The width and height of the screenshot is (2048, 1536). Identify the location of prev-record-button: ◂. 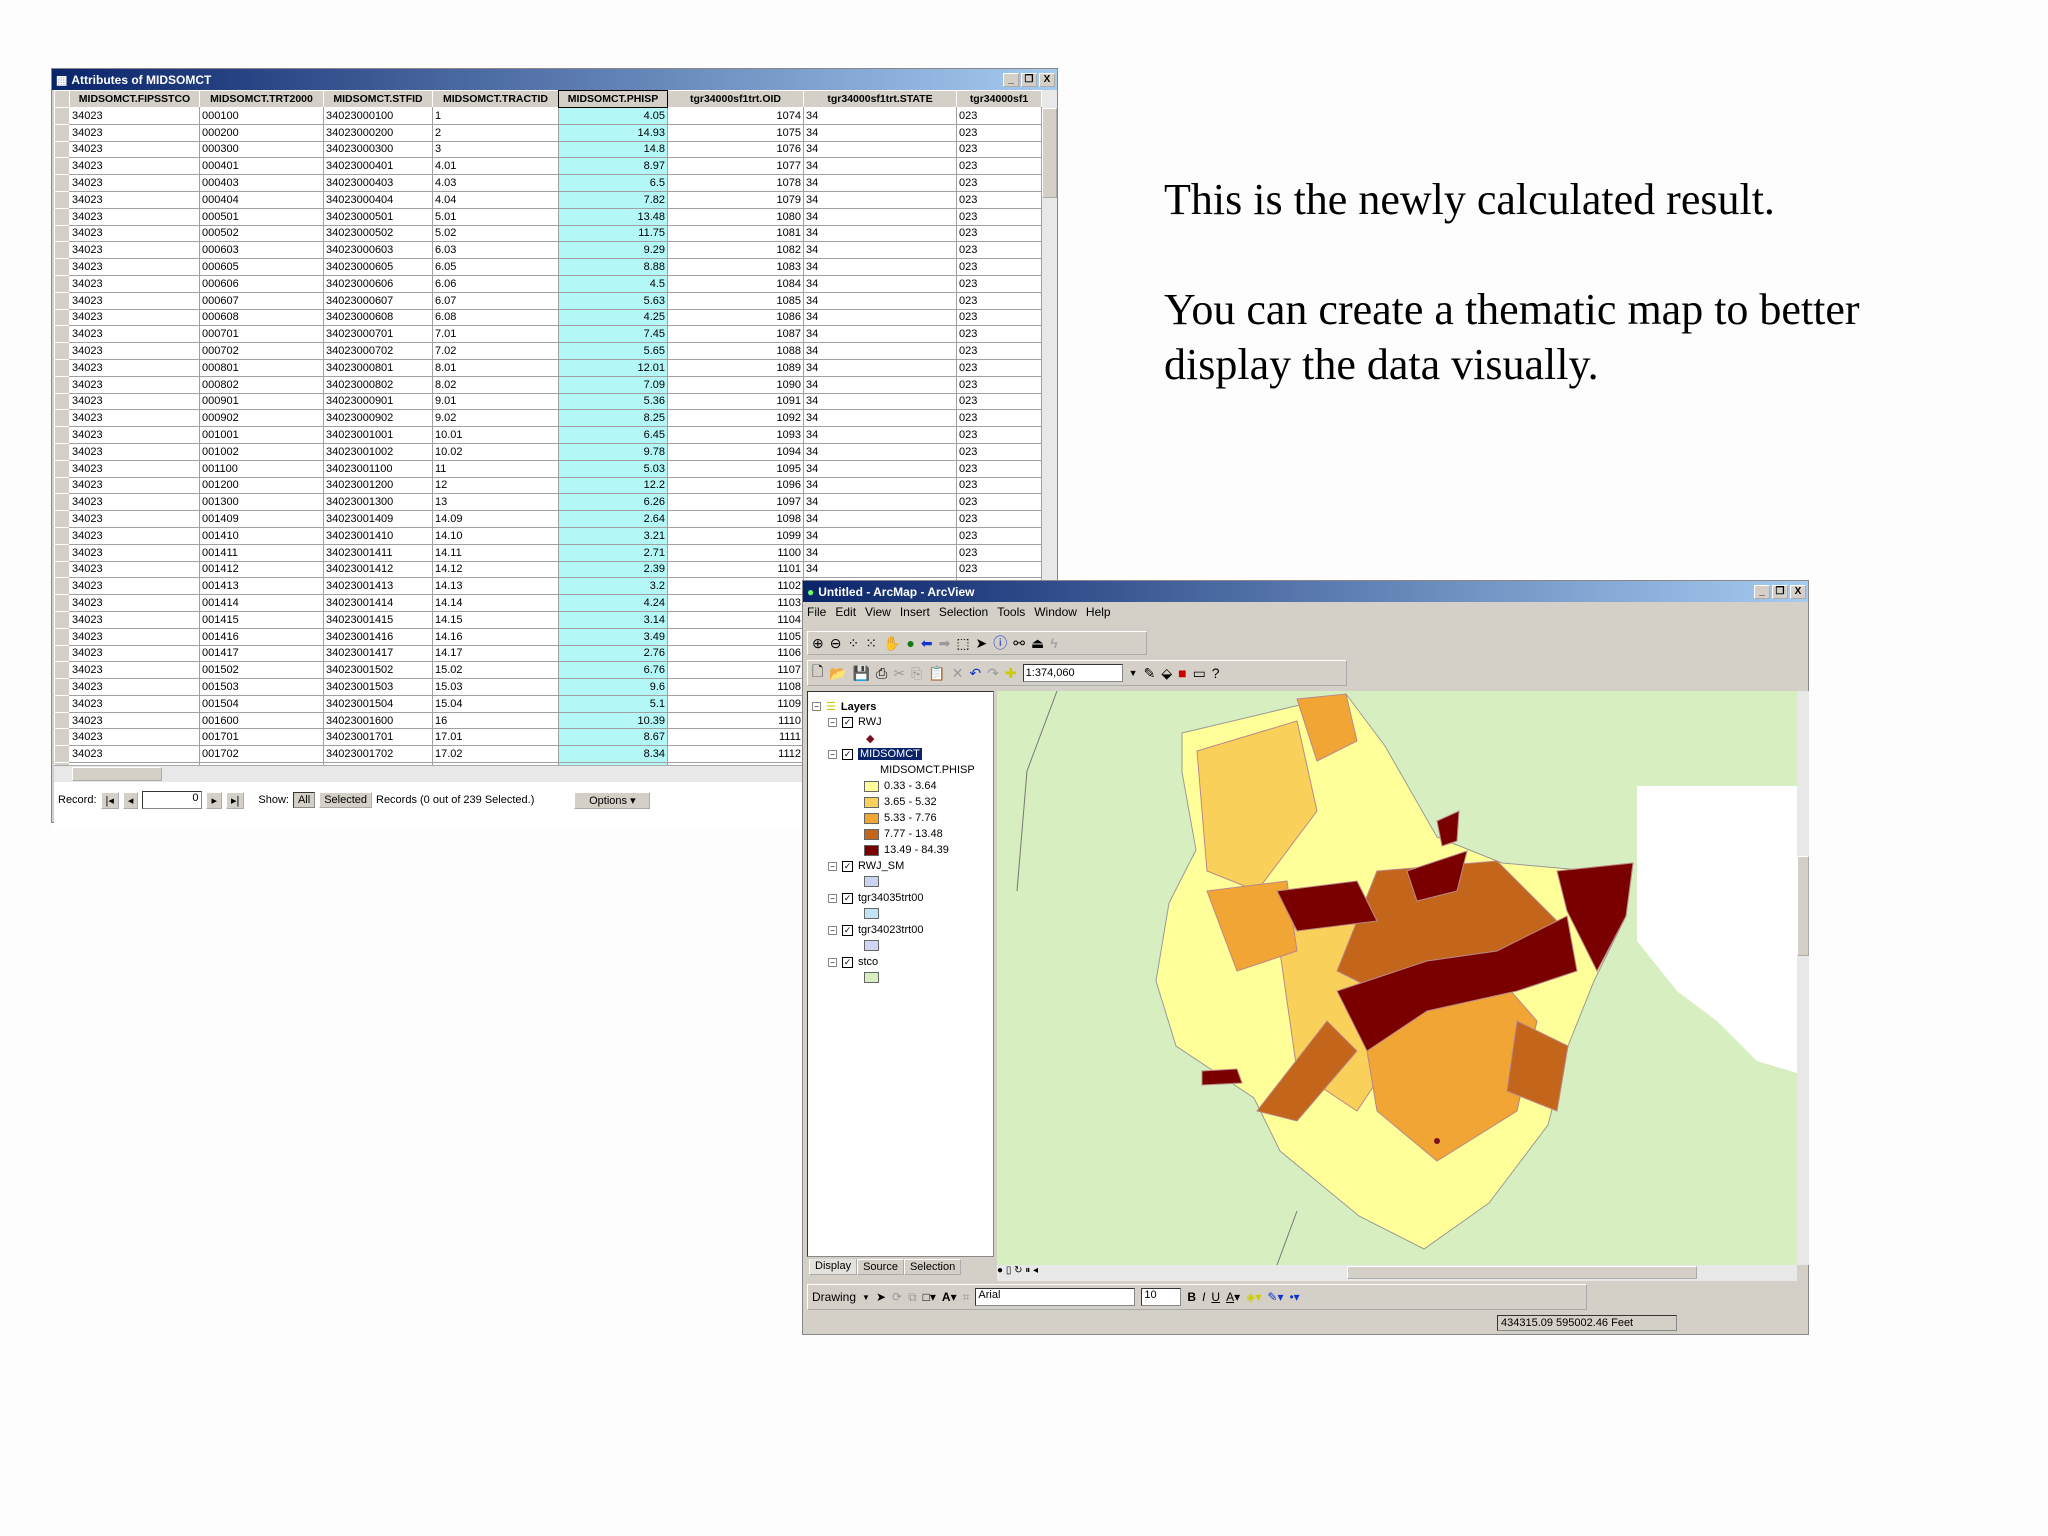
(130, 800).